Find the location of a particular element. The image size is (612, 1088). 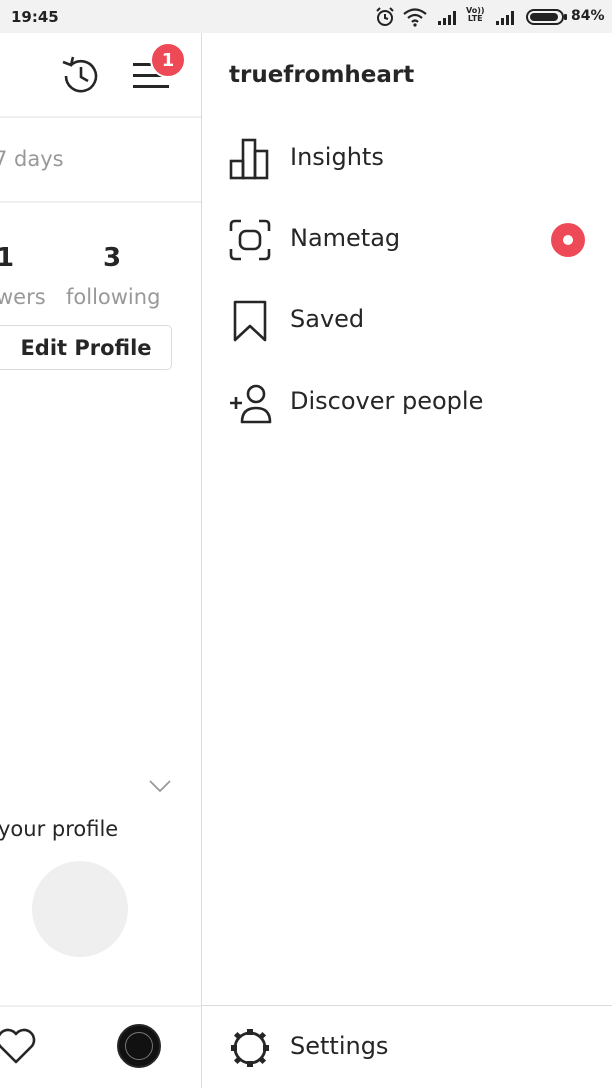

followers-label: wers is located at coordinates (23, 297).